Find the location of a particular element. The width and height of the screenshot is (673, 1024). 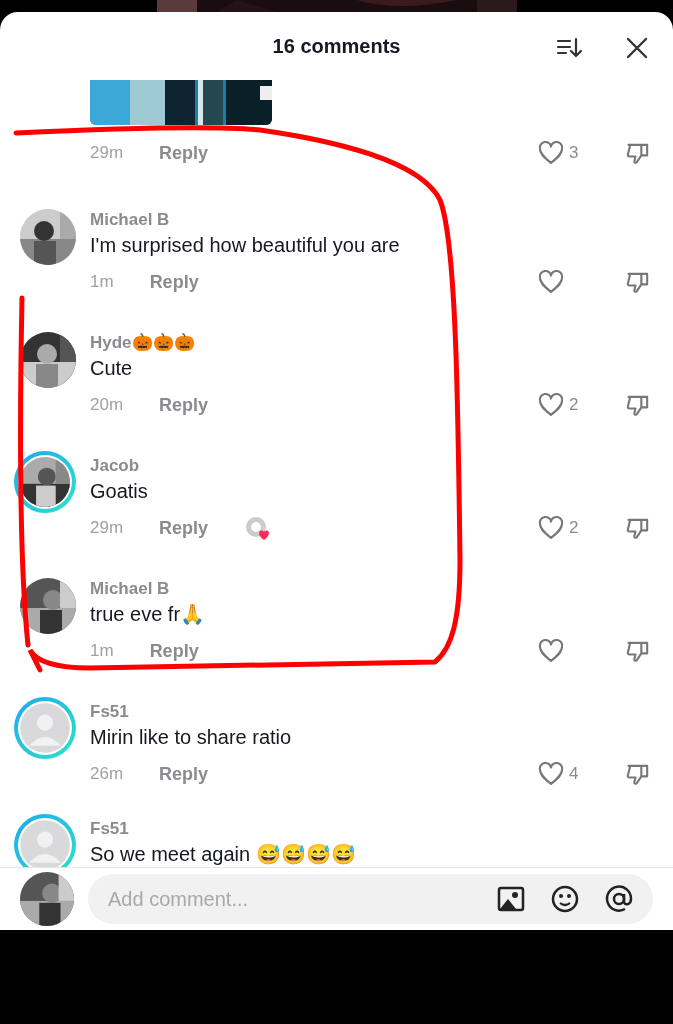

comment-text: true eve fr🙏 is located at coordinates (148, 614).